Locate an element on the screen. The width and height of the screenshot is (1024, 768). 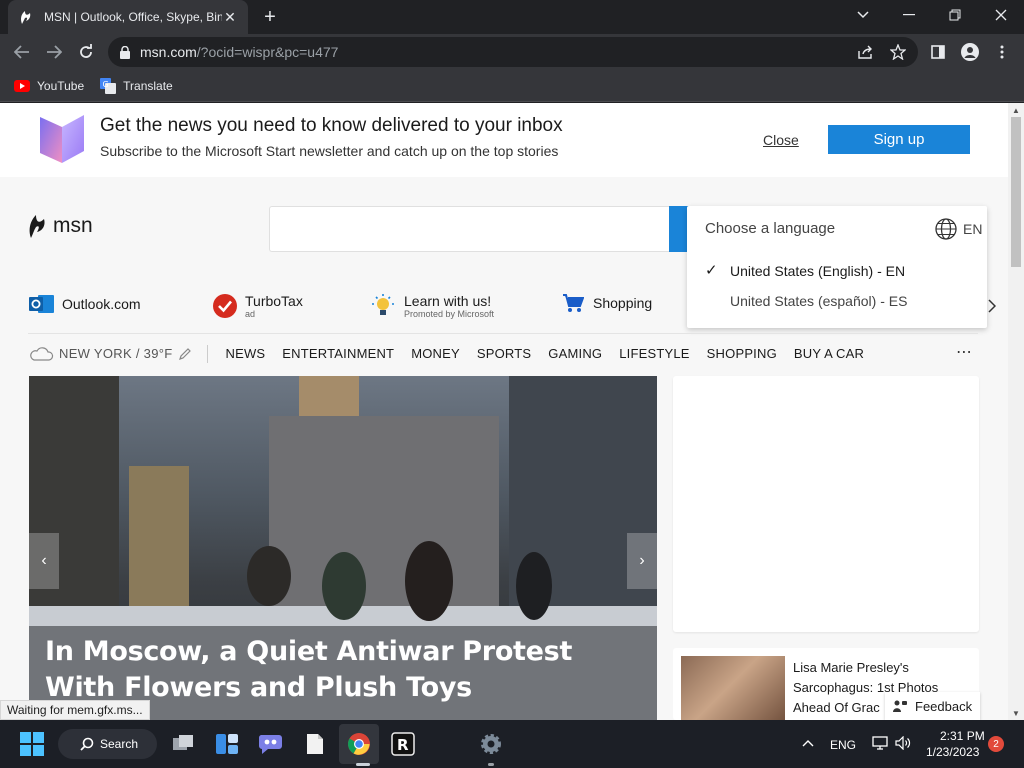
nav-entertainment: ENTERTAINMENT is located at coordinates (338, 353).